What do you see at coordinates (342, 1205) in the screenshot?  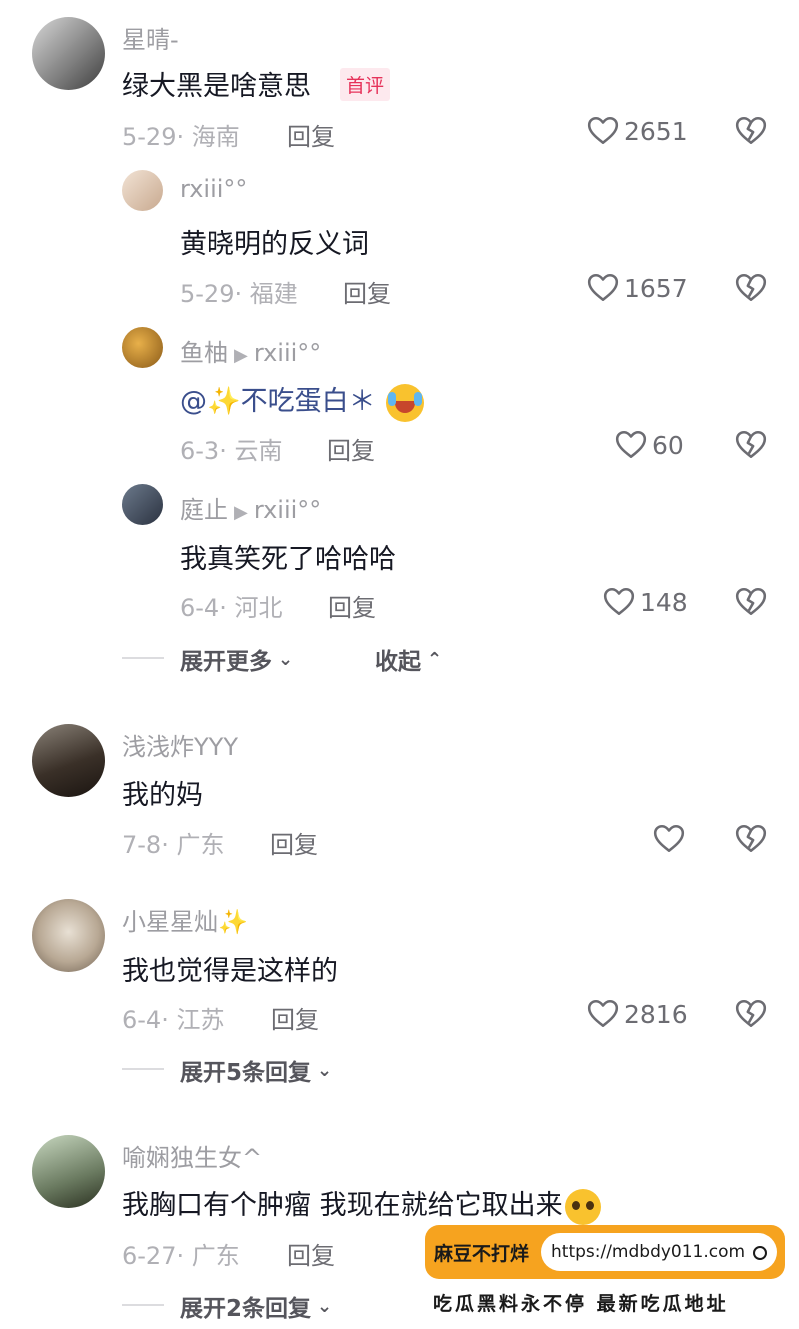 I see `comment-text-content: 我胸口有个肿瘤 我现在就给它取出来` at bounding box center [342, 1205].